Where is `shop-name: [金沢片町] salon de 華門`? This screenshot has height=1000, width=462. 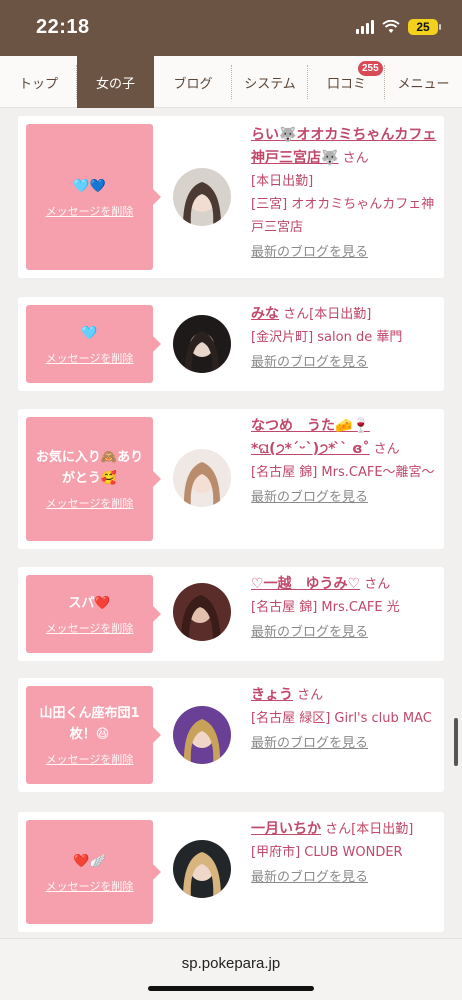 shop-name: [金沢片町] salon de 華門 is located at coordinates (327, 337).